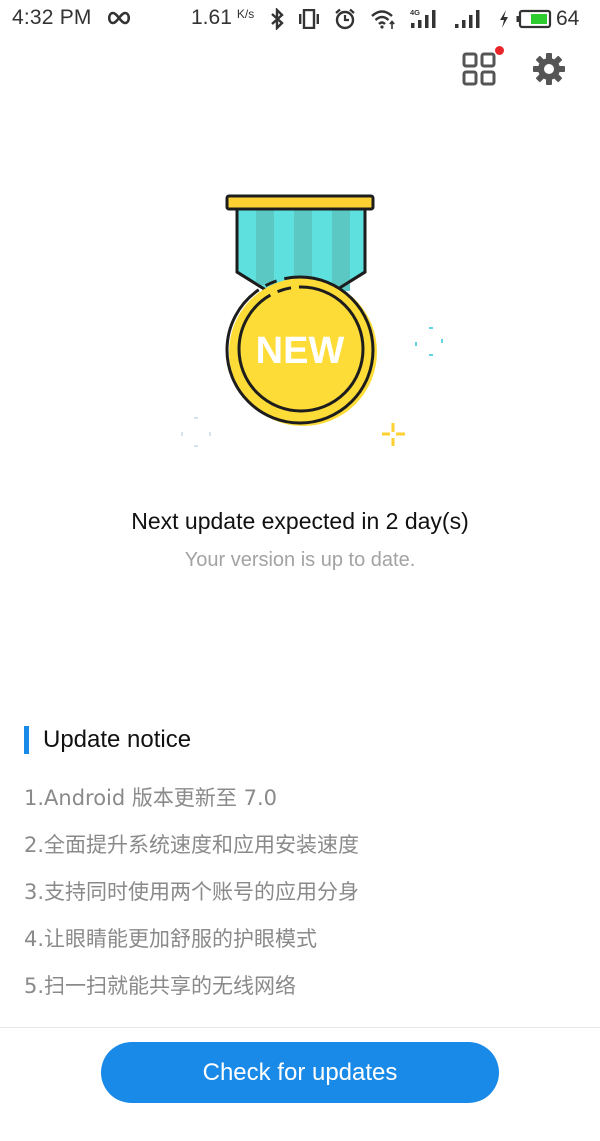  I want to click on notification-dot, so click(499, 50).